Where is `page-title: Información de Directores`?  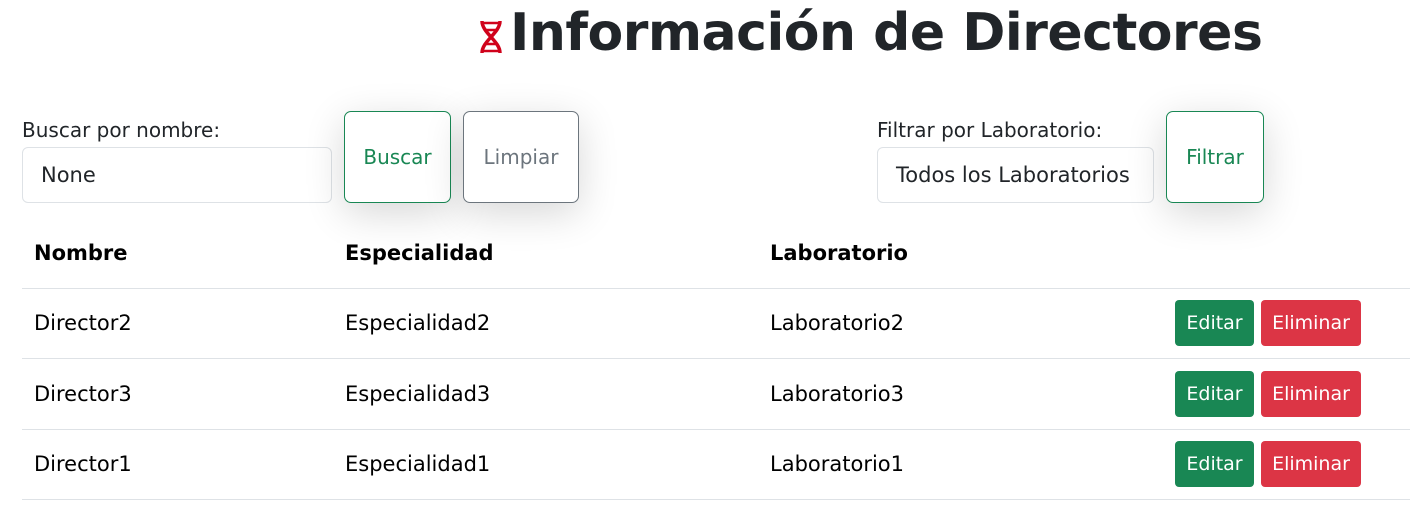
page-title: Información de Directores is located at coordinates (886, 33).